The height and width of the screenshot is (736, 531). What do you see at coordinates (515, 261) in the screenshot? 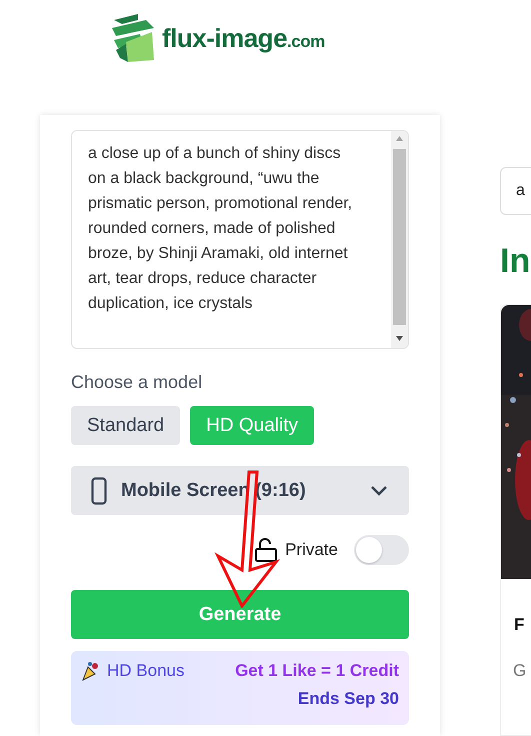
I see `section-heading: In` at bounding box center [515, 261].